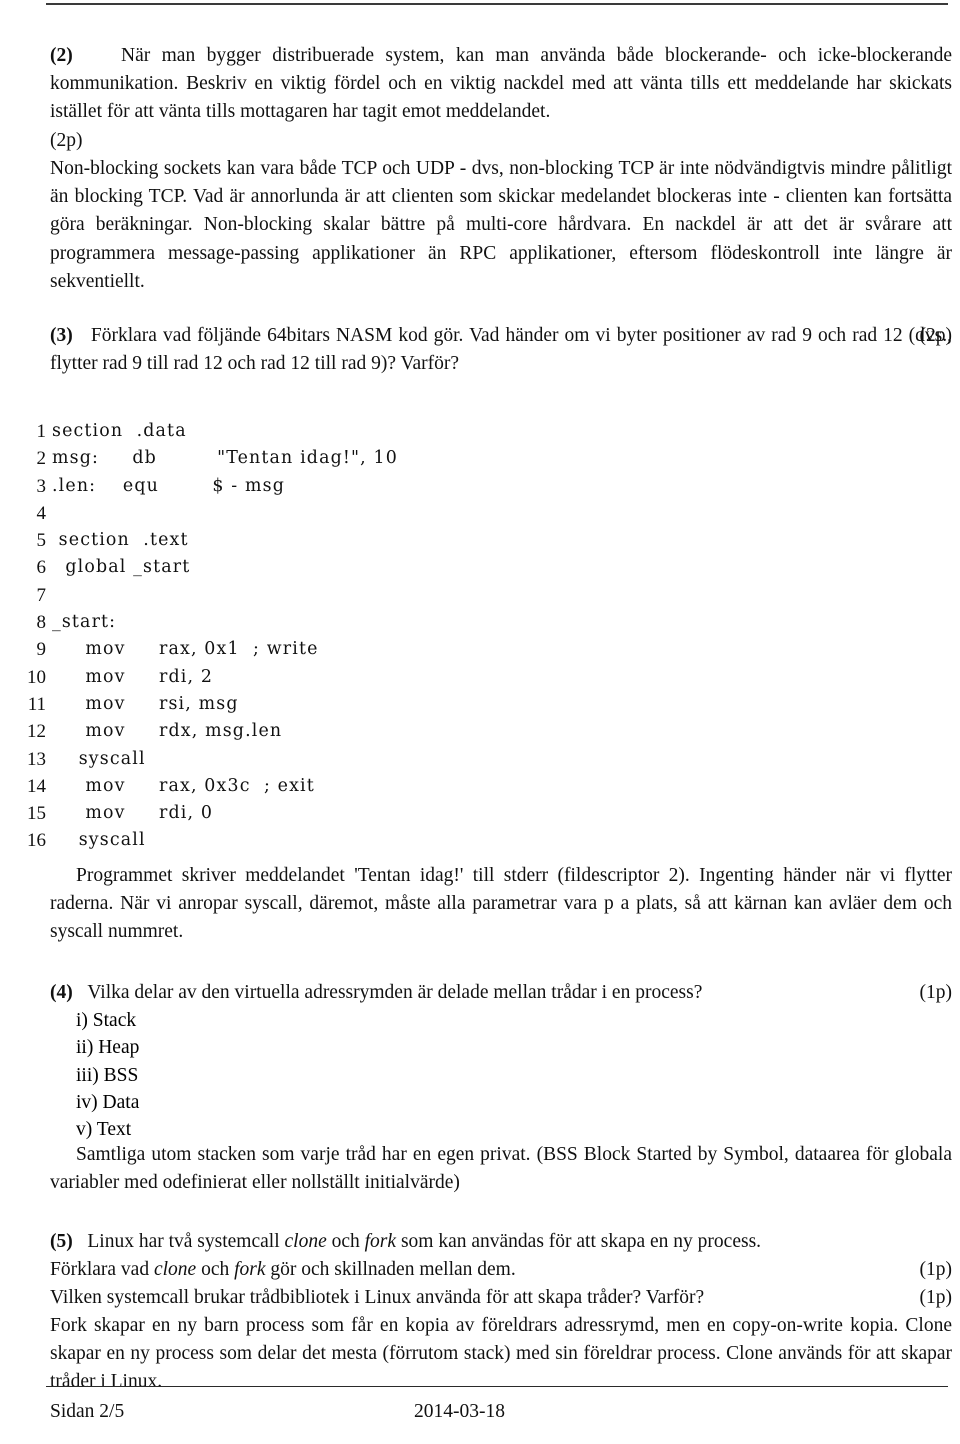 This screenshot has width=960, height=1444. I want to click on code-line: 15 mov rdi, 0, so click(480, 813).